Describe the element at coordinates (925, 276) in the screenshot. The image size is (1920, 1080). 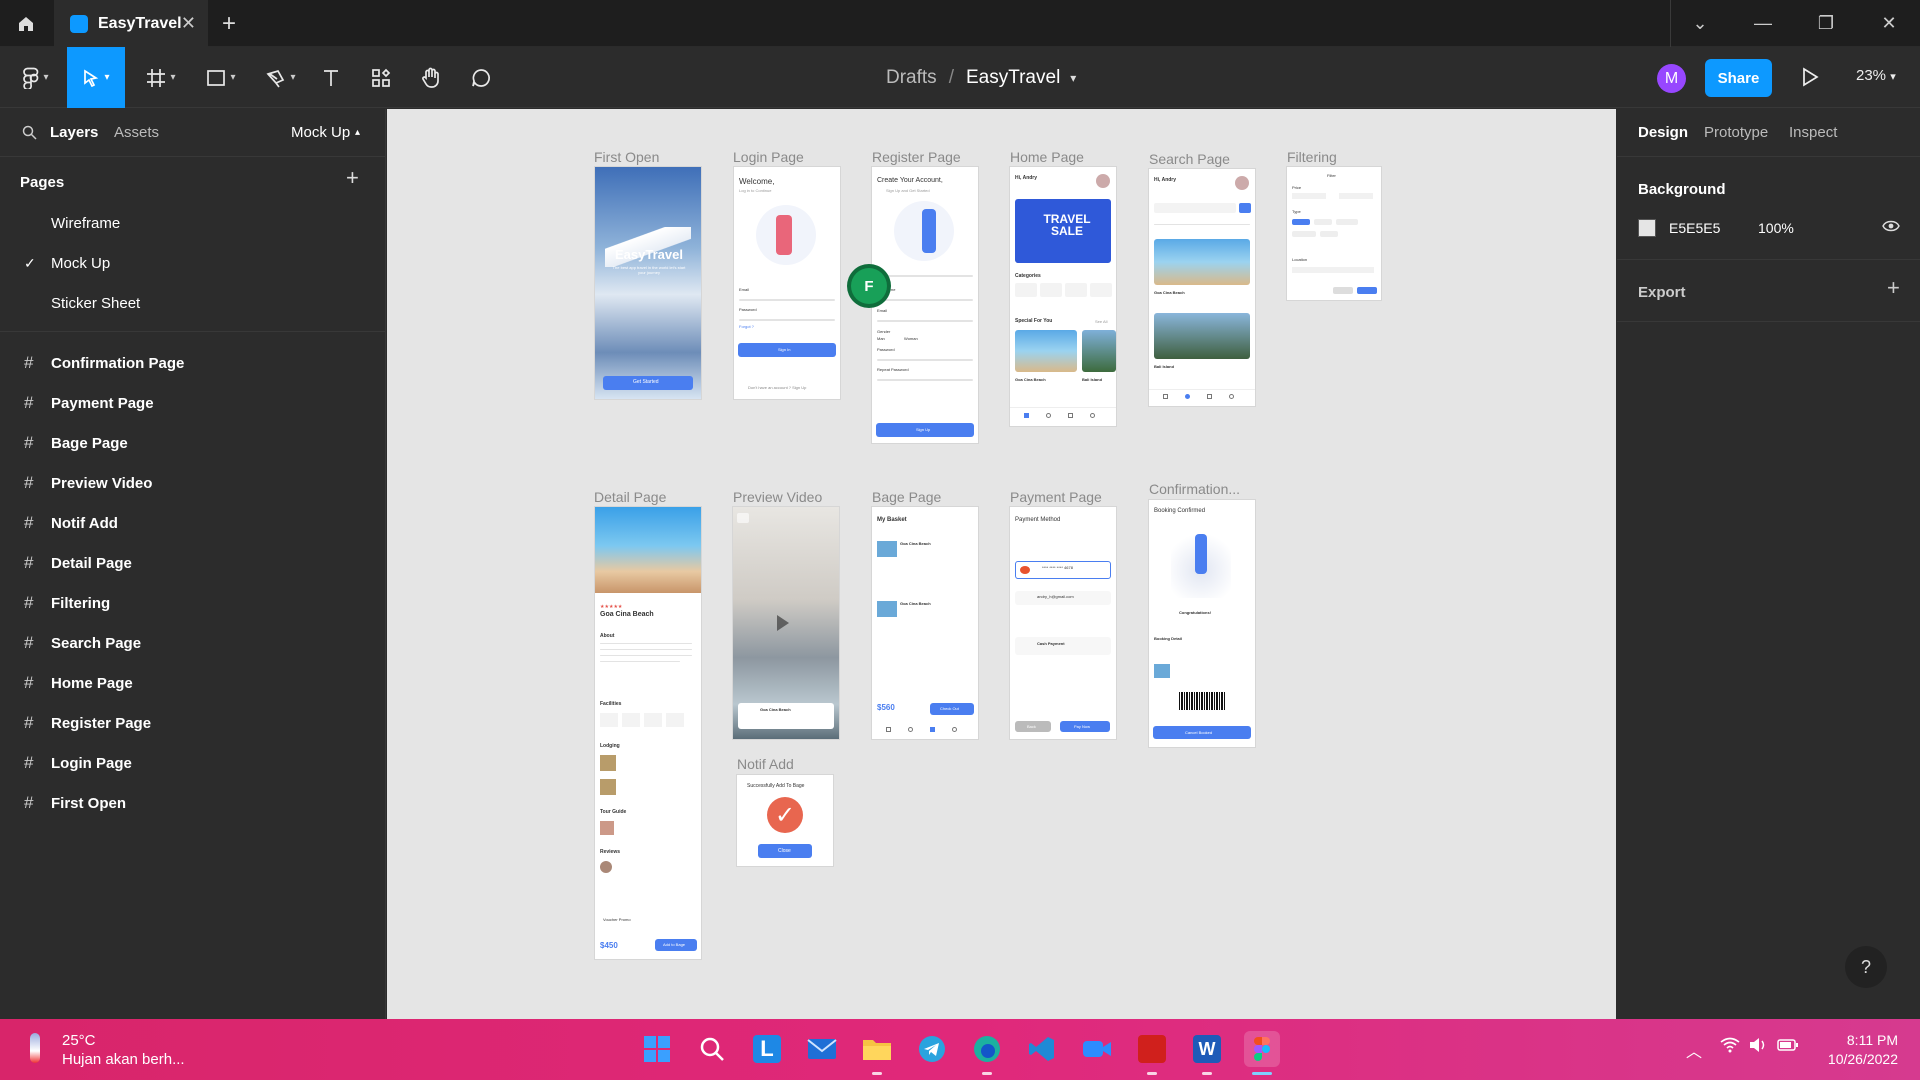
I see `name-field` at that location.